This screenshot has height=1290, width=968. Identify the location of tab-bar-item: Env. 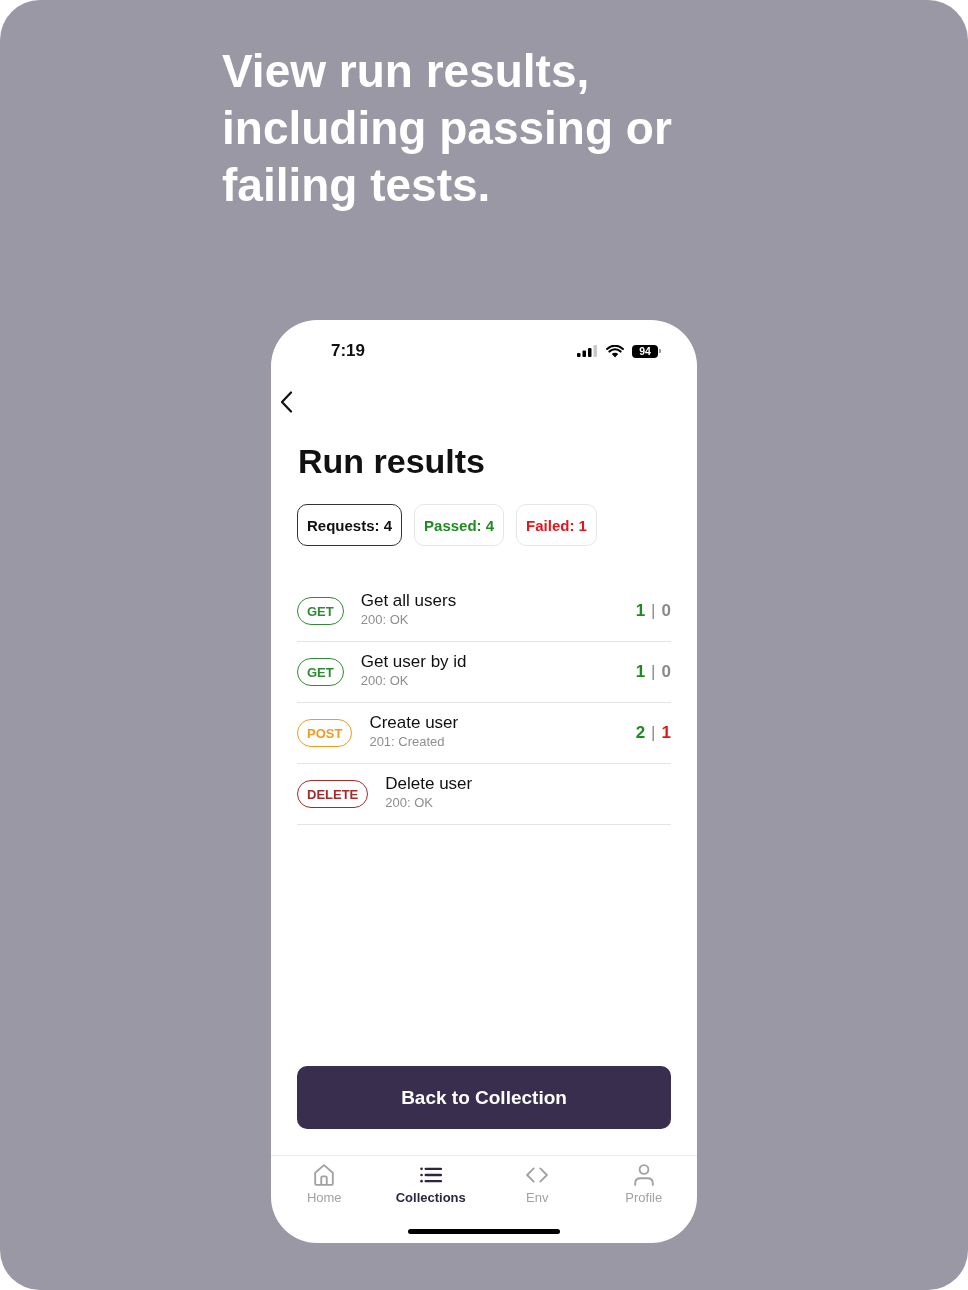
(537, 1185).